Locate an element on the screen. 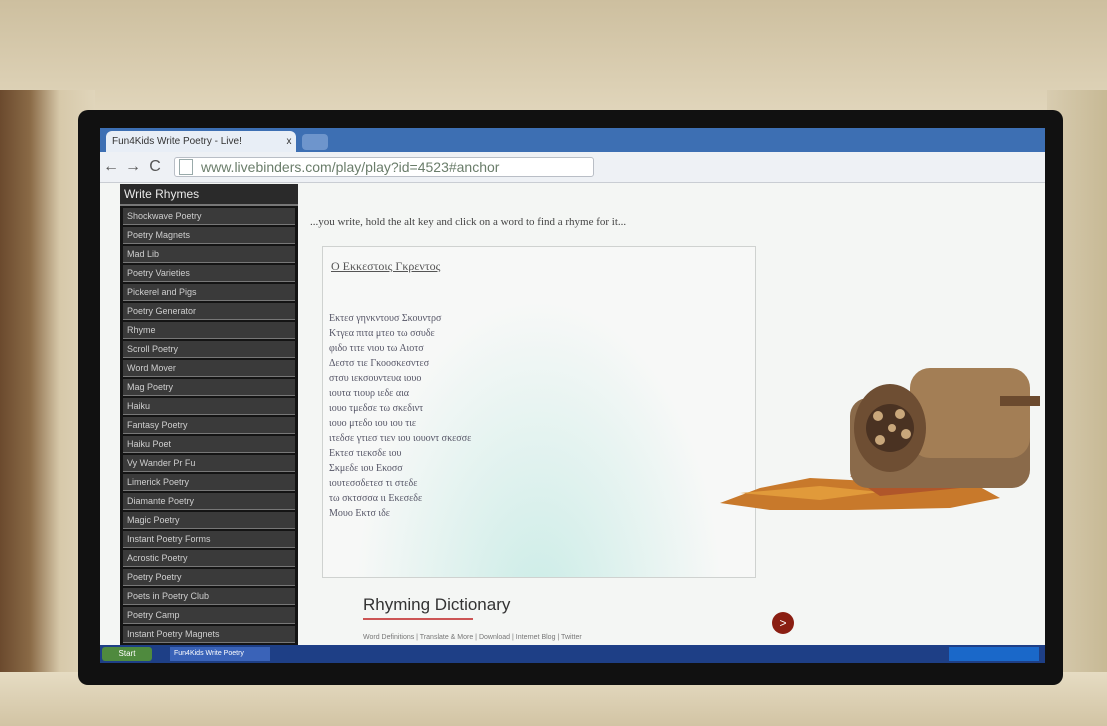  sidebar-item: Shockwave Poetry is located at coordinates (209, 216).